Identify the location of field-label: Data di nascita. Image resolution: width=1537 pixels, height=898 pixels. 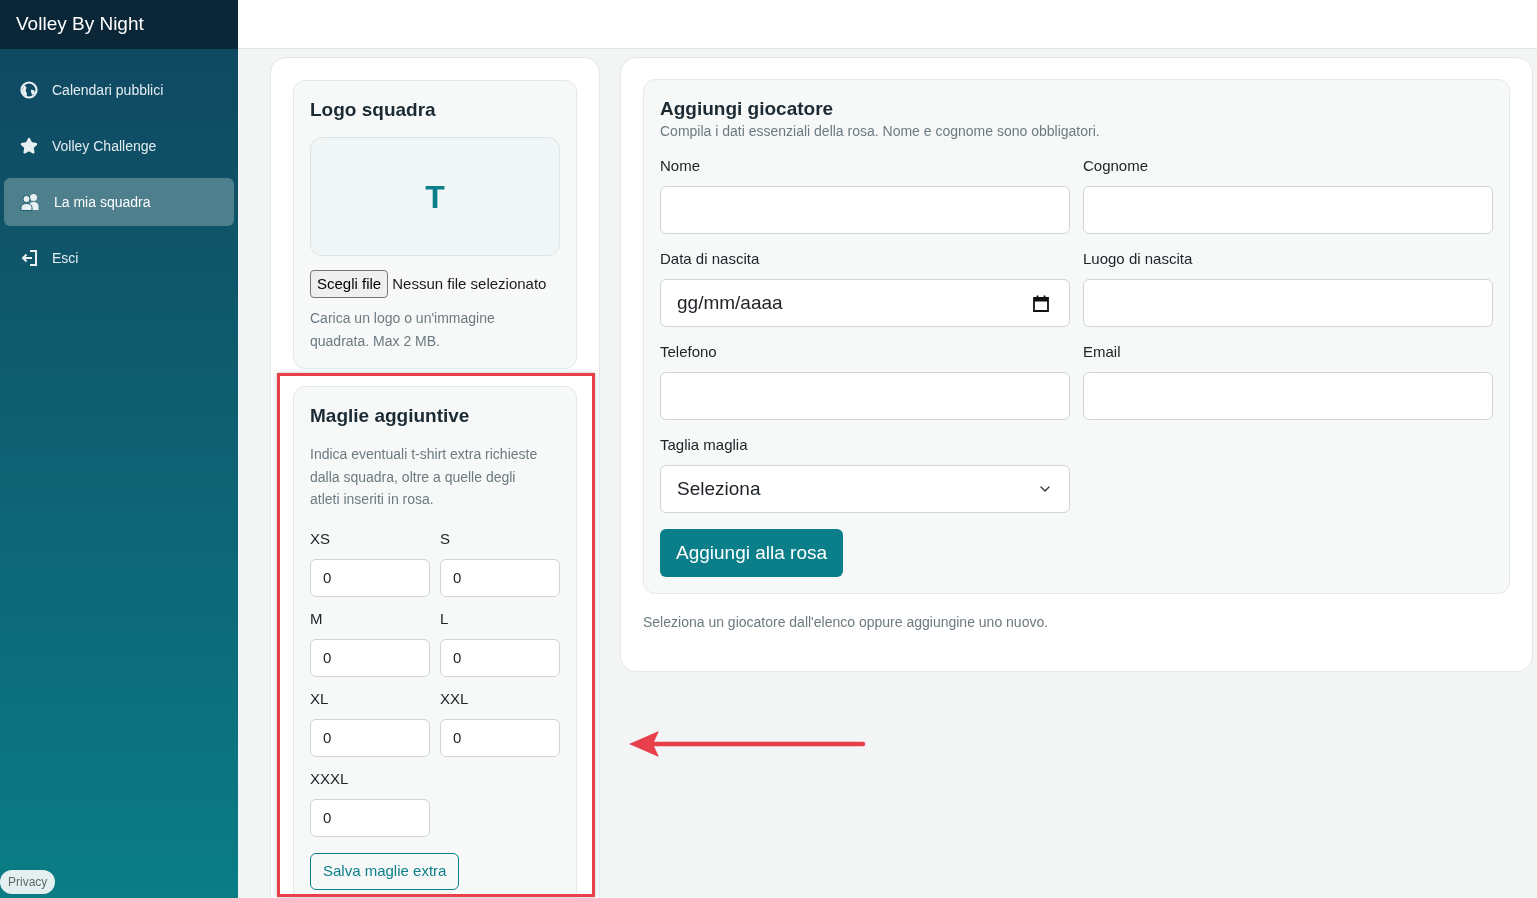
(710, 259).